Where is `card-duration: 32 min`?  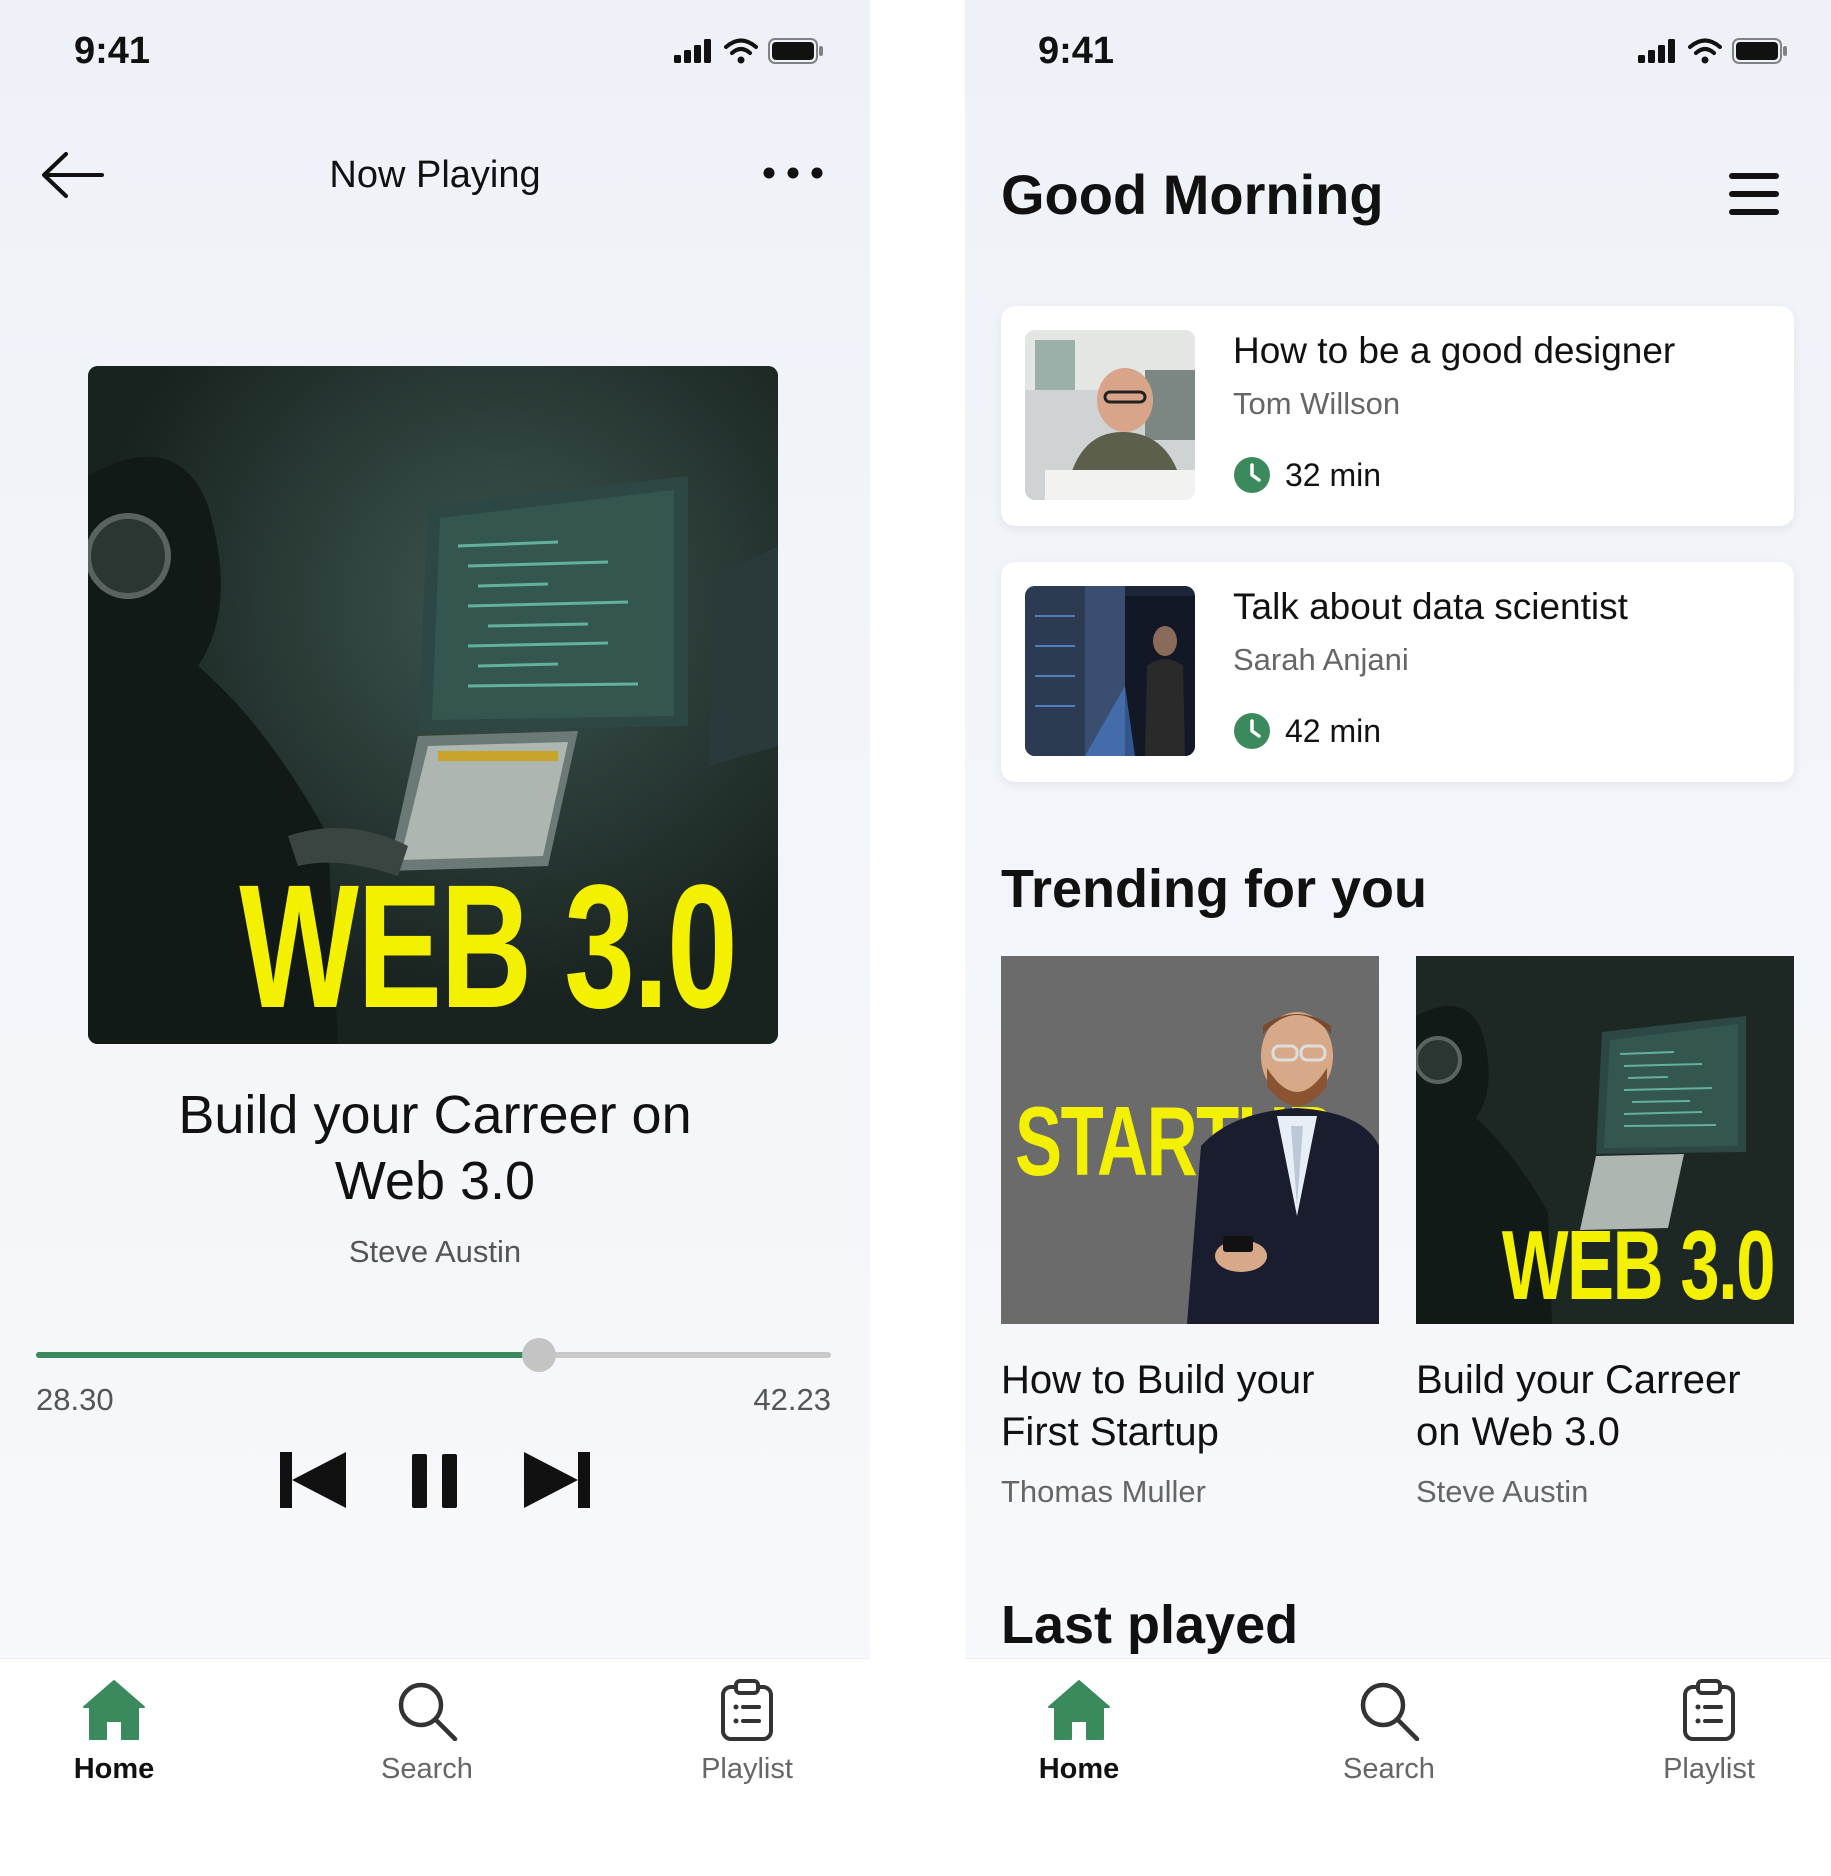 card-duration: 32 min is located at coordinates (1307, 475).